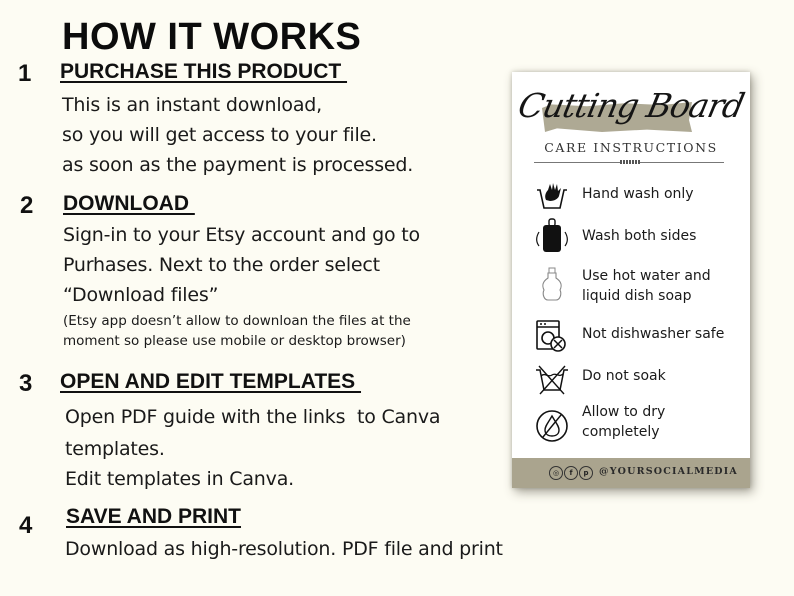 The image size is (794, 596). What do you see at coordinates (221, 265) in the screenshot?
I see `step-2-line: Purhases. Next to the order select` at bounding box center [221, 265].